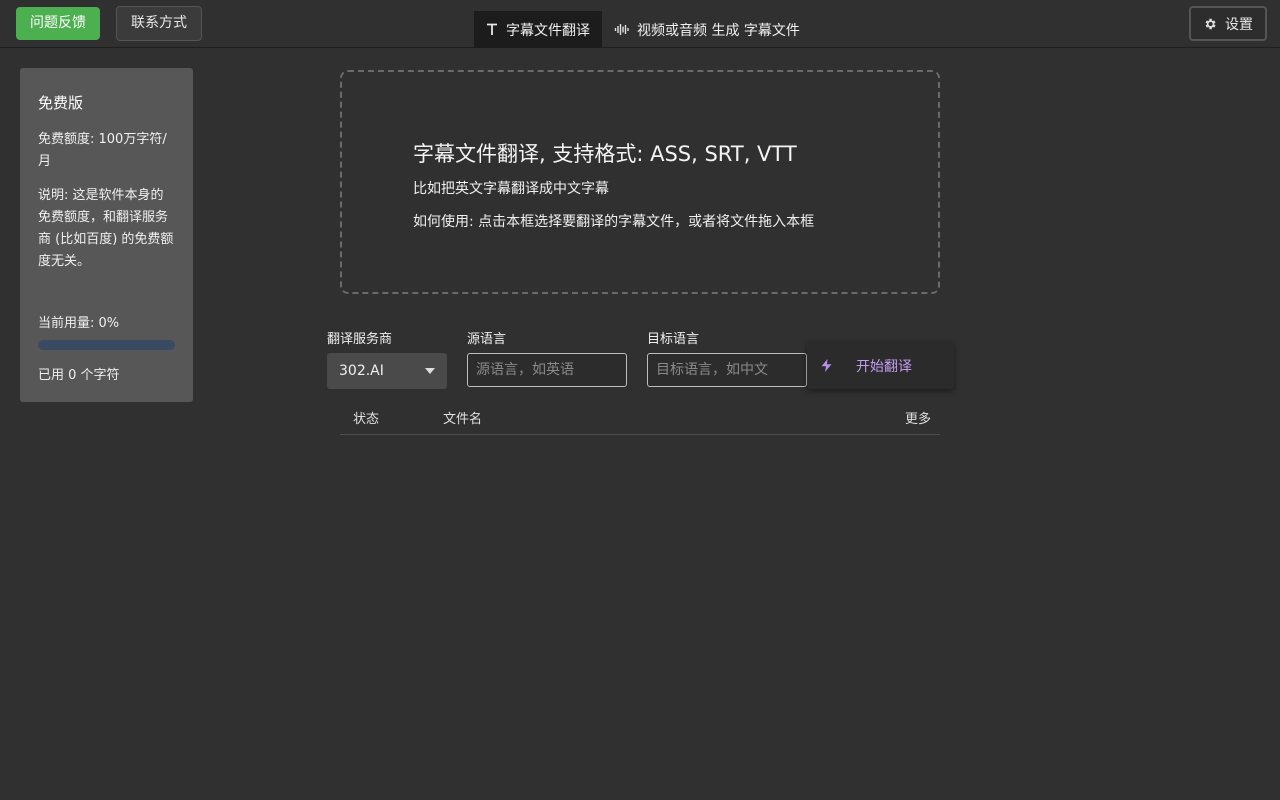 Image resolution: width=1280 pixels, height=800 pixels. I want to click on contact-button: 联系方式, so click(159, 23).